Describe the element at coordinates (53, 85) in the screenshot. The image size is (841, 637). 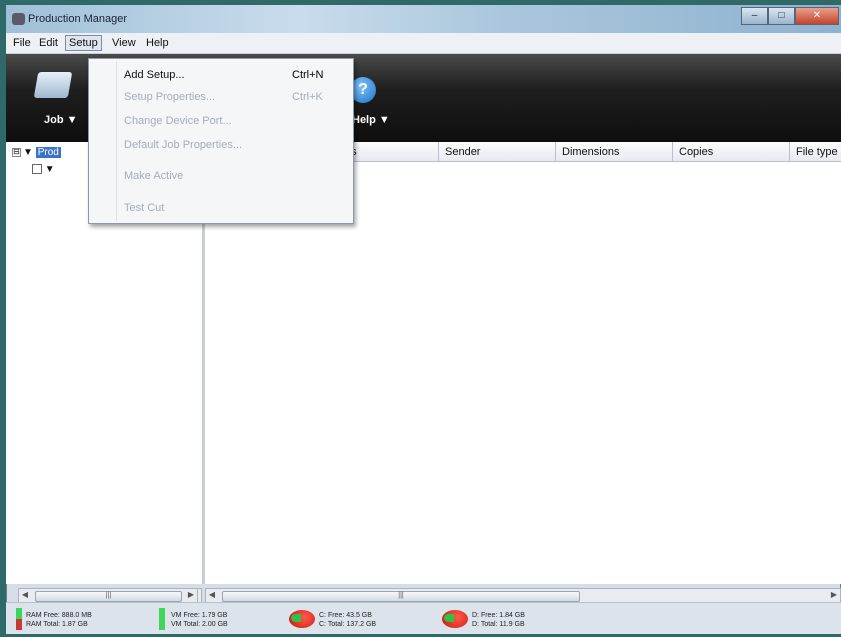
I see `folder-icon` at that location.